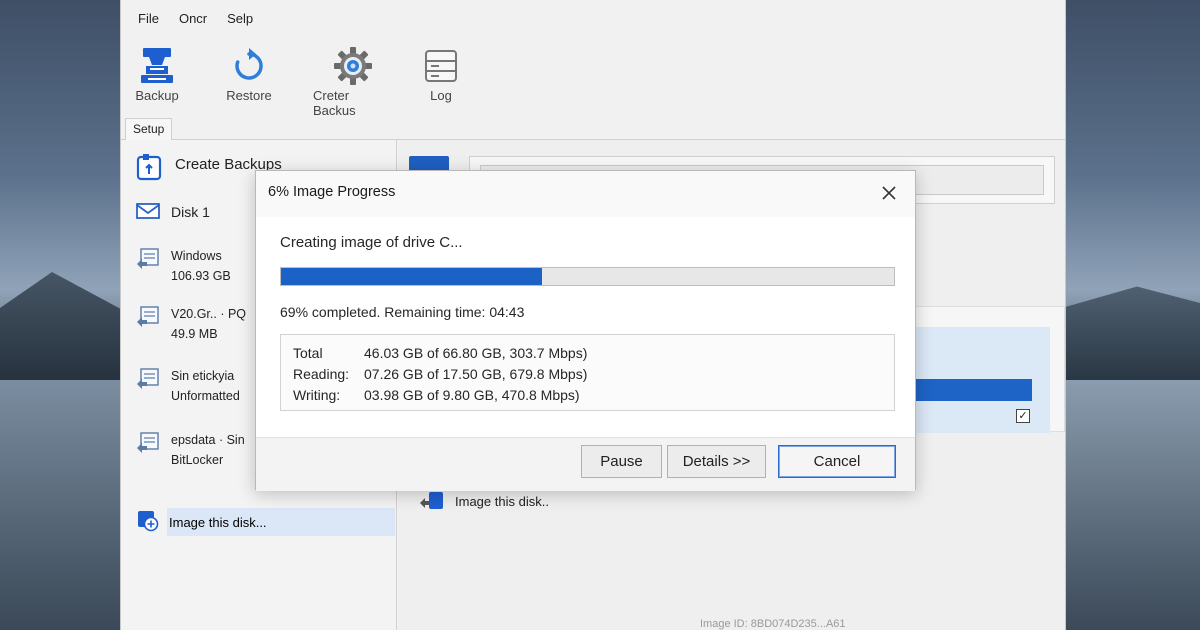 The height and width of the screenshot is (630, 1200). I want to click on partition-item: V20.Gr.. · PQ 49.9 MB, so click(190, 324).